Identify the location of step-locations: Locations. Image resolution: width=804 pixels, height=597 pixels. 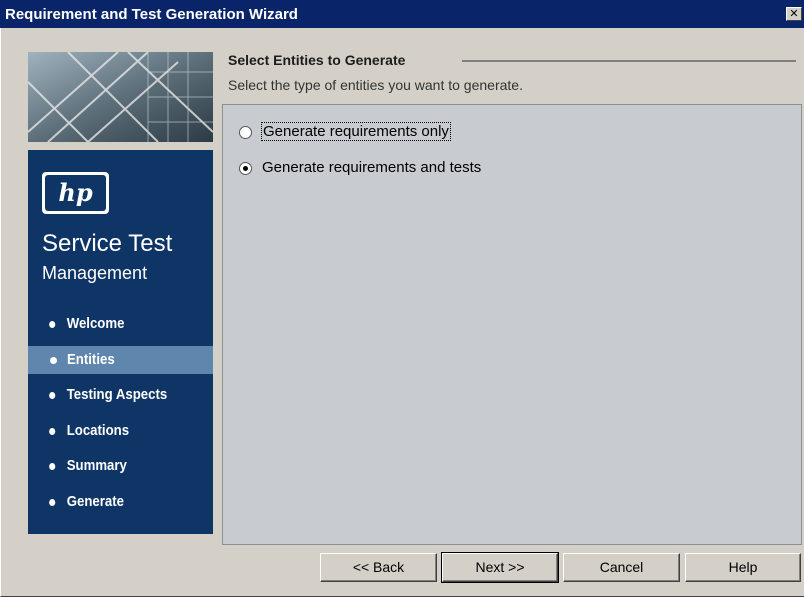
(109, 431).